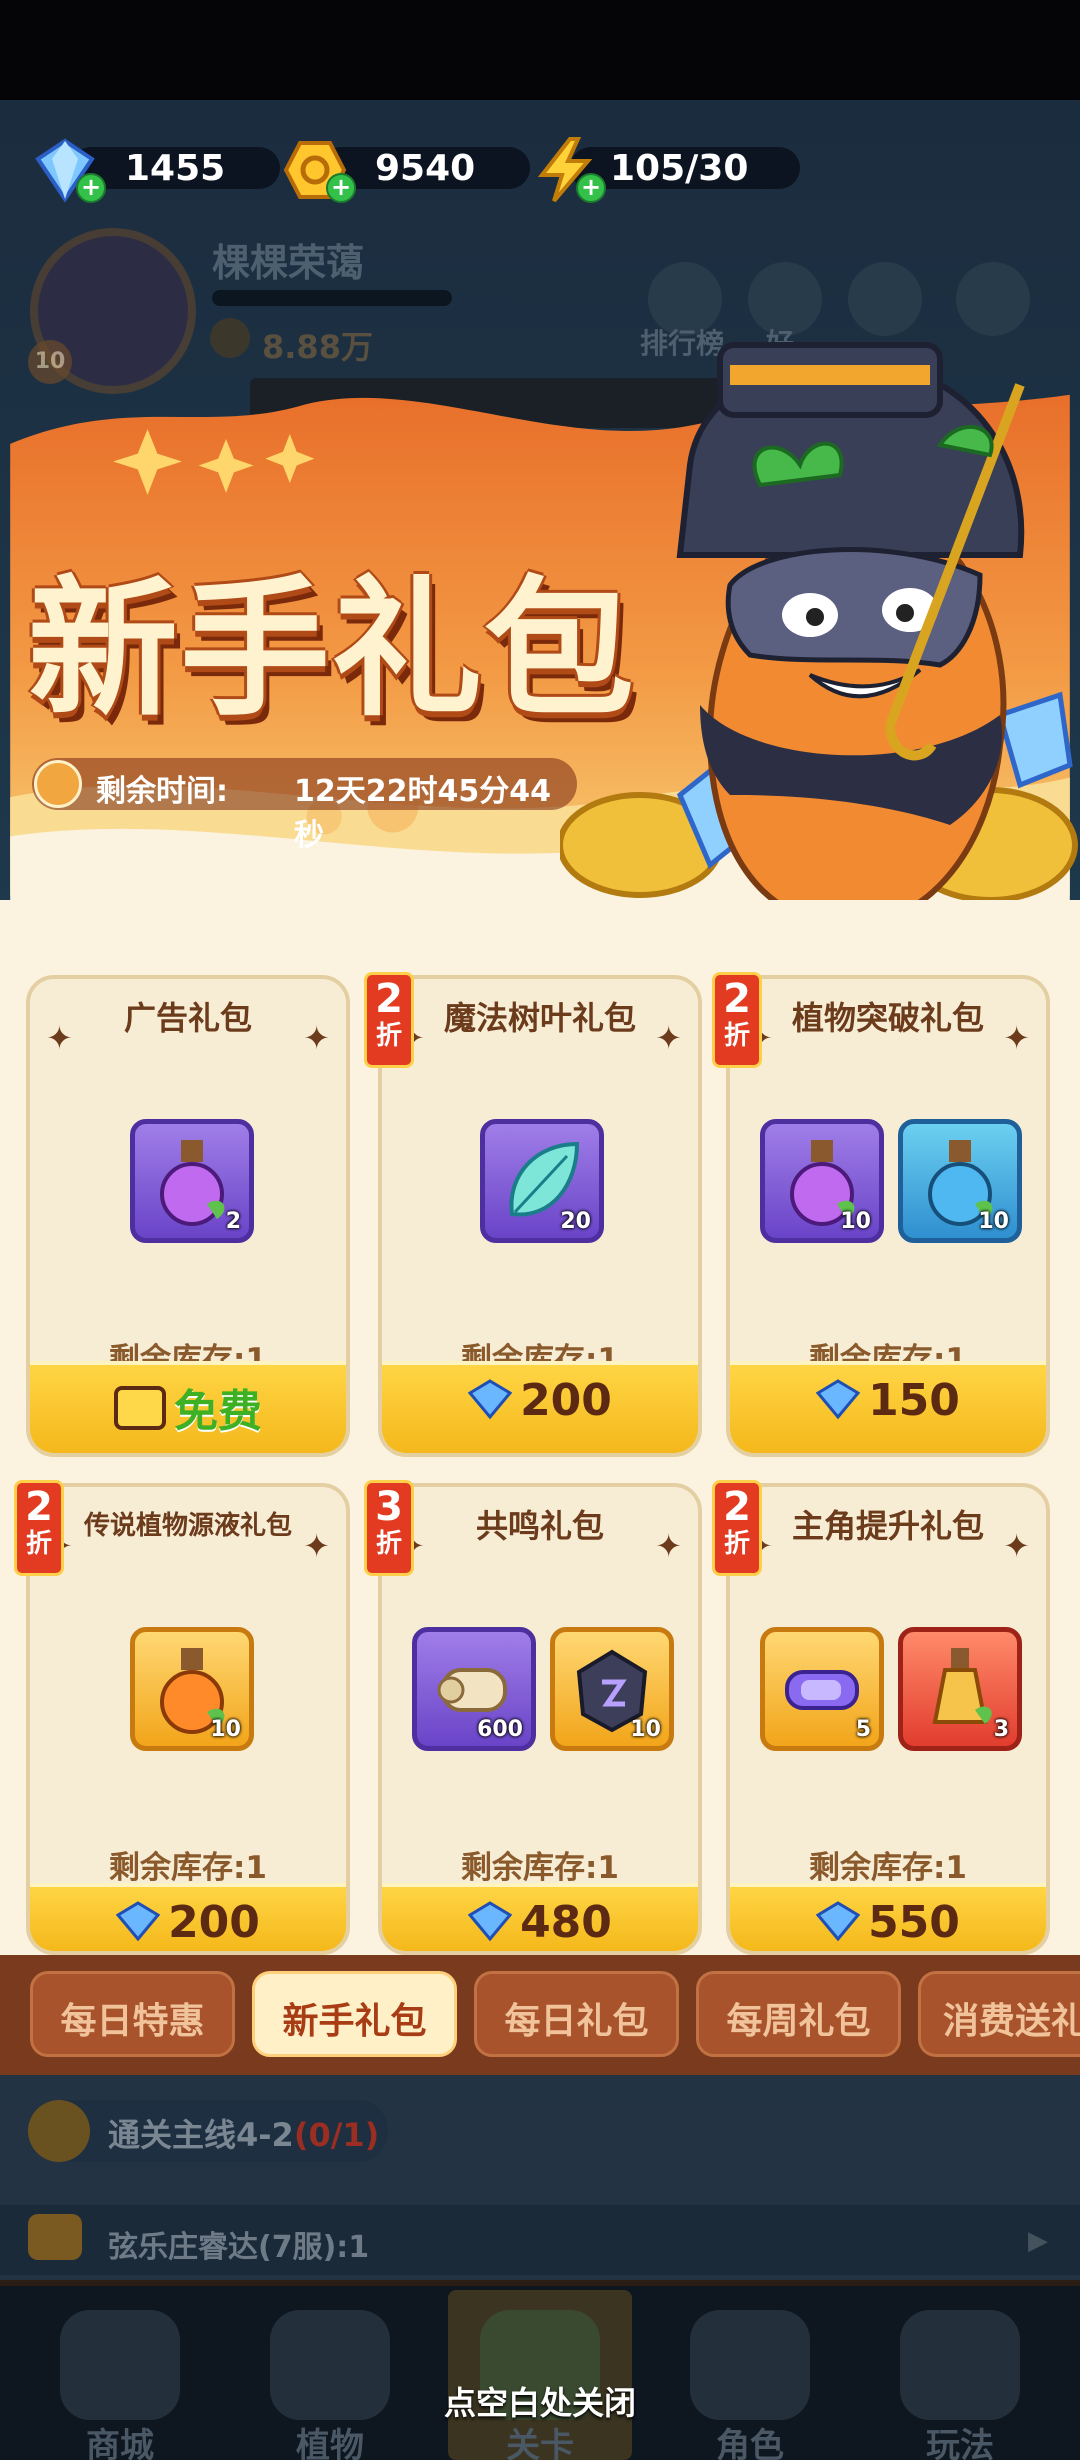 The width and height of the screenshot is (1080, 2460). I want to click on pack-name: 植物突破礼包, so click(887, 1018).